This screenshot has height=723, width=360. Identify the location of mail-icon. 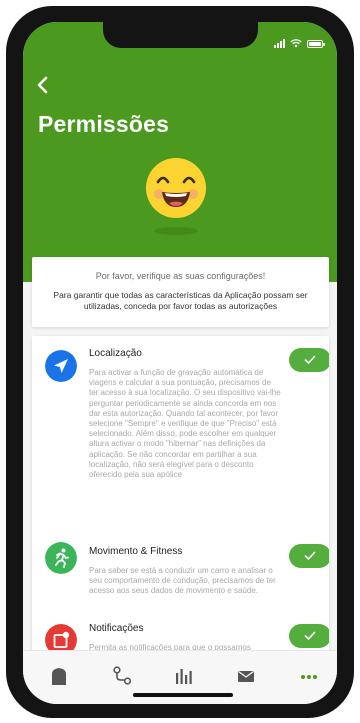
(246, 676).